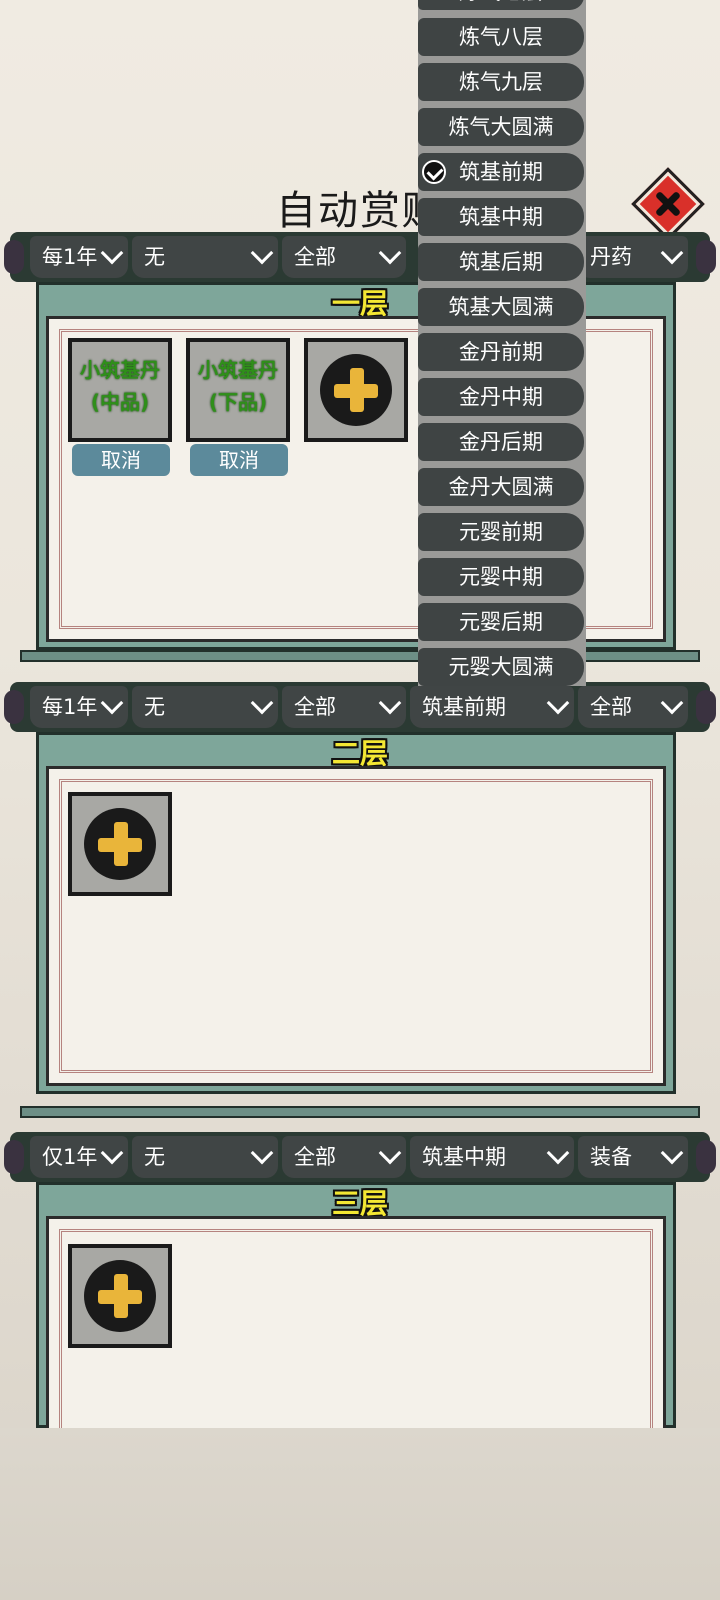 The image size is (720, 1600). I want to click on realm-dropdown: 筑基前期, so click(492, 707).